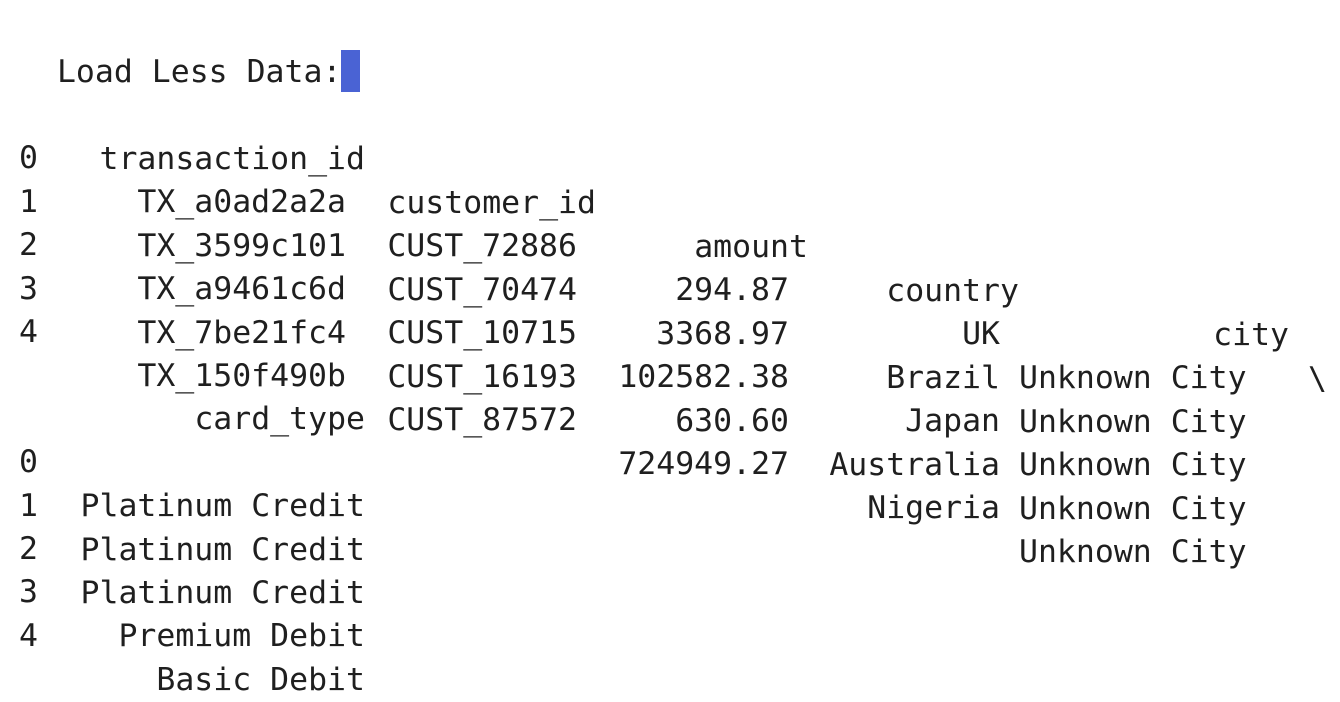 This screenshot has height=702, width=1340. What do you see at coordinates (241, 333) in the screenshot?
I see `cell-transaction-id: TX_7be21fc4` at bounding box center [241, 333].